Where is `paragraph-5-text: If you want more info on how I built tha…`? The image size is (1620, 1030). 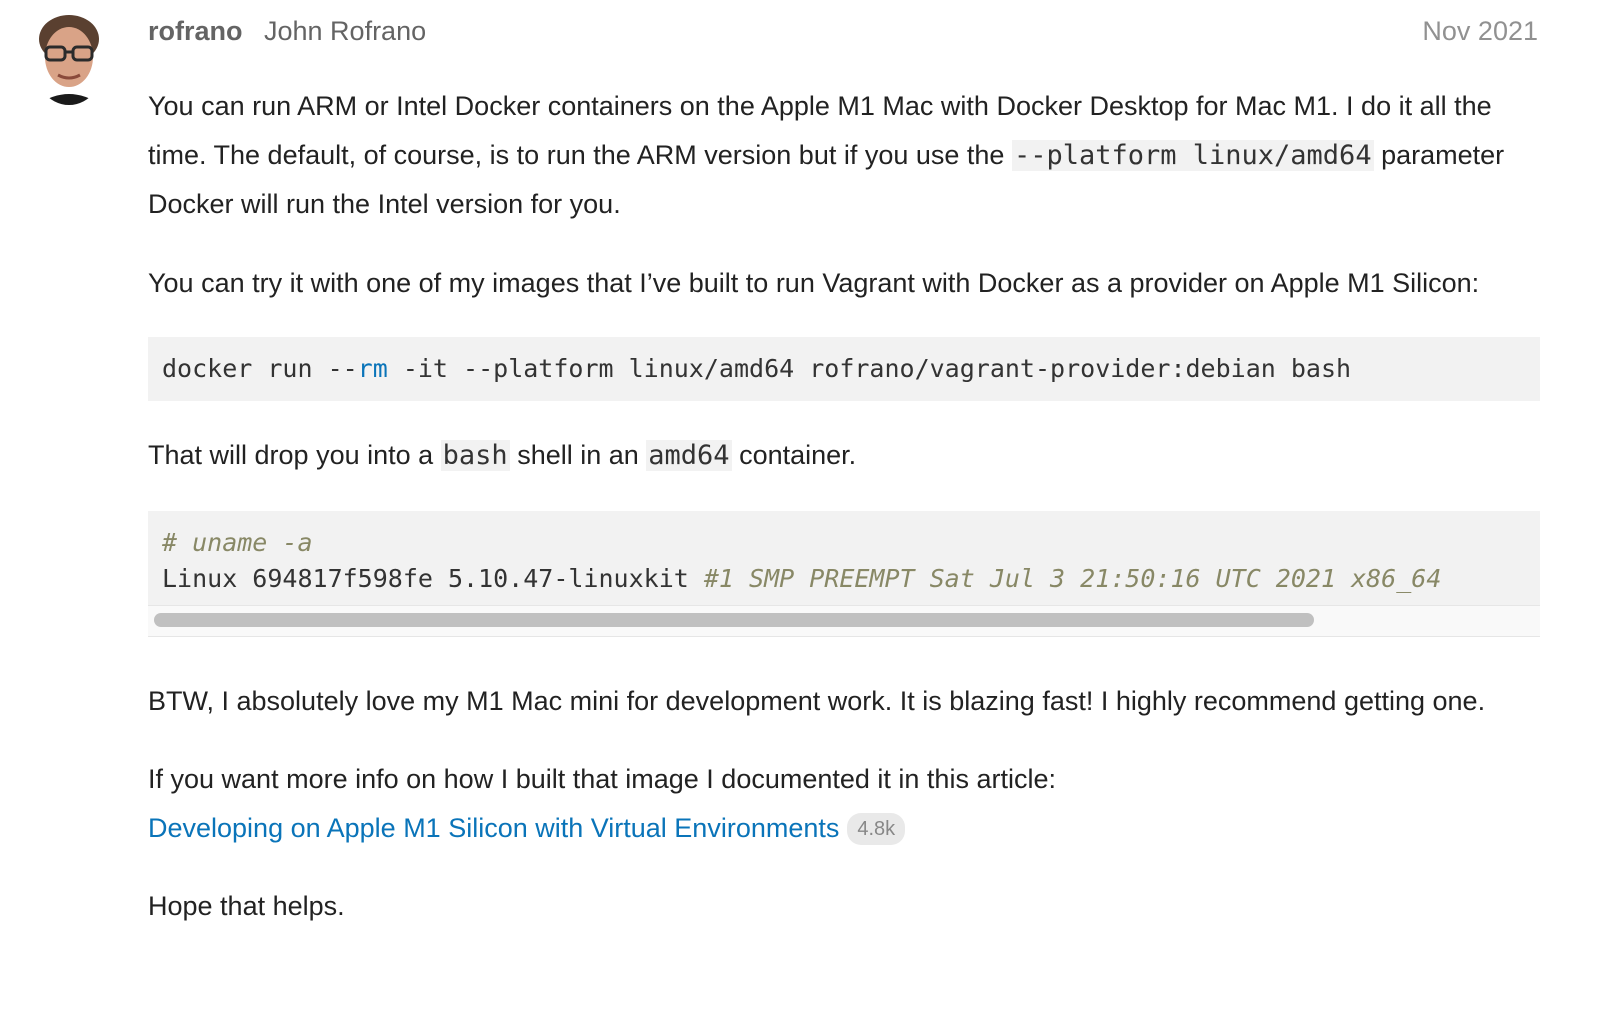
paragraph-5-text: If you want more info on how I built tha… is located at coordinates (602, 779).